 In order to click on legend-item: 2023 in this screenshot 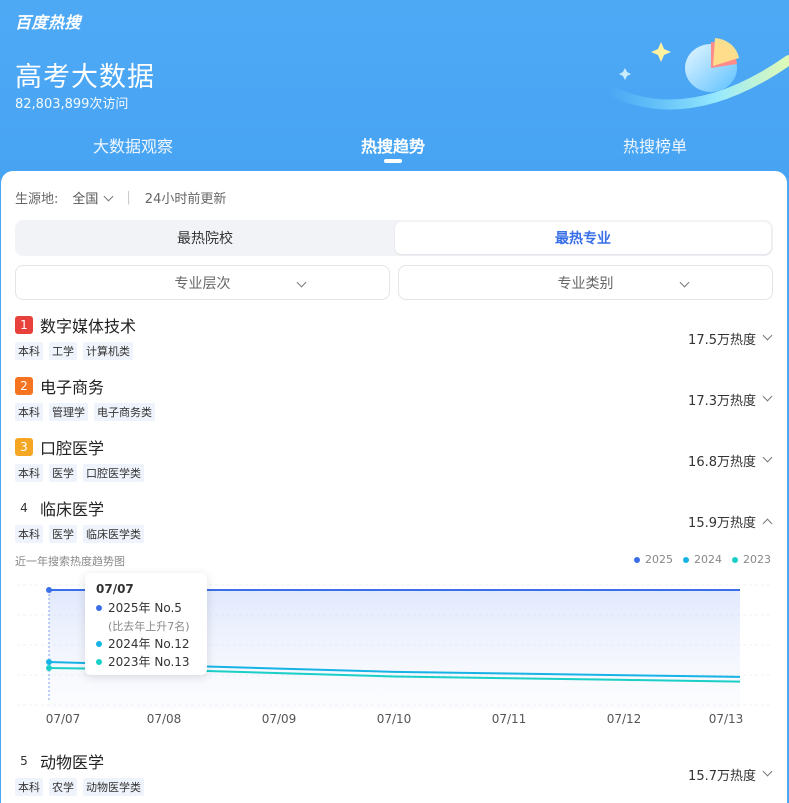, I will do `click(751, 559)`.